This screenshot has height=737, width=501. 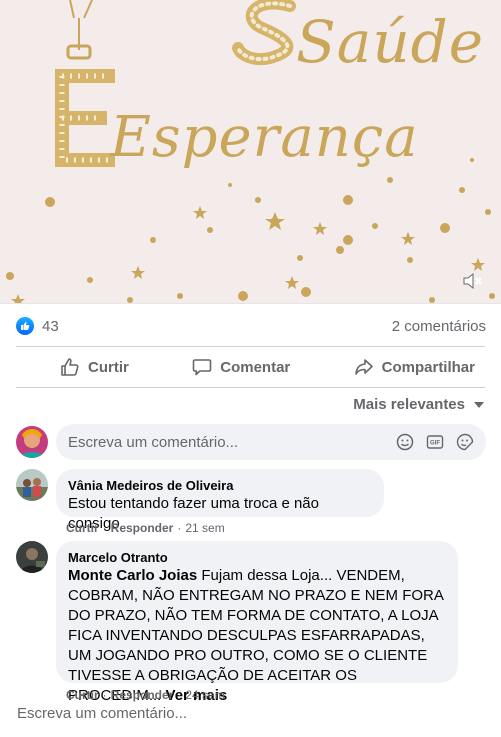 I want to click on like-reaction-icon, so click(x=25, y=326).